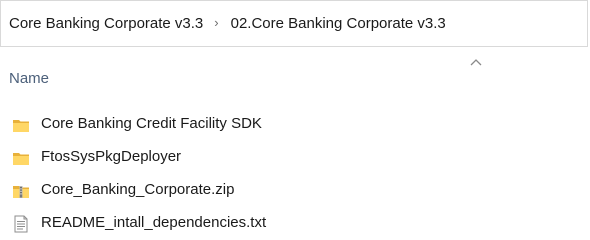 The height and width of the screenshot is (240, 590). I want to click on text-file-icon, so click(21, 224).